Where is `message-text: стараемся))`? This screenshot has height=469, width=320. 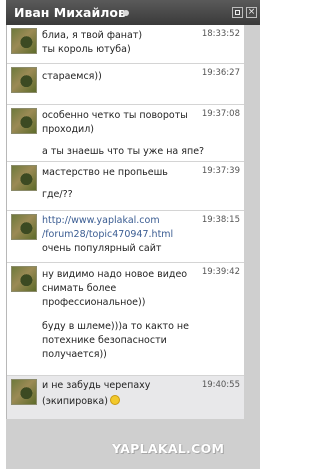 message-text: стараемся)) is located at coordinates (72, 76).